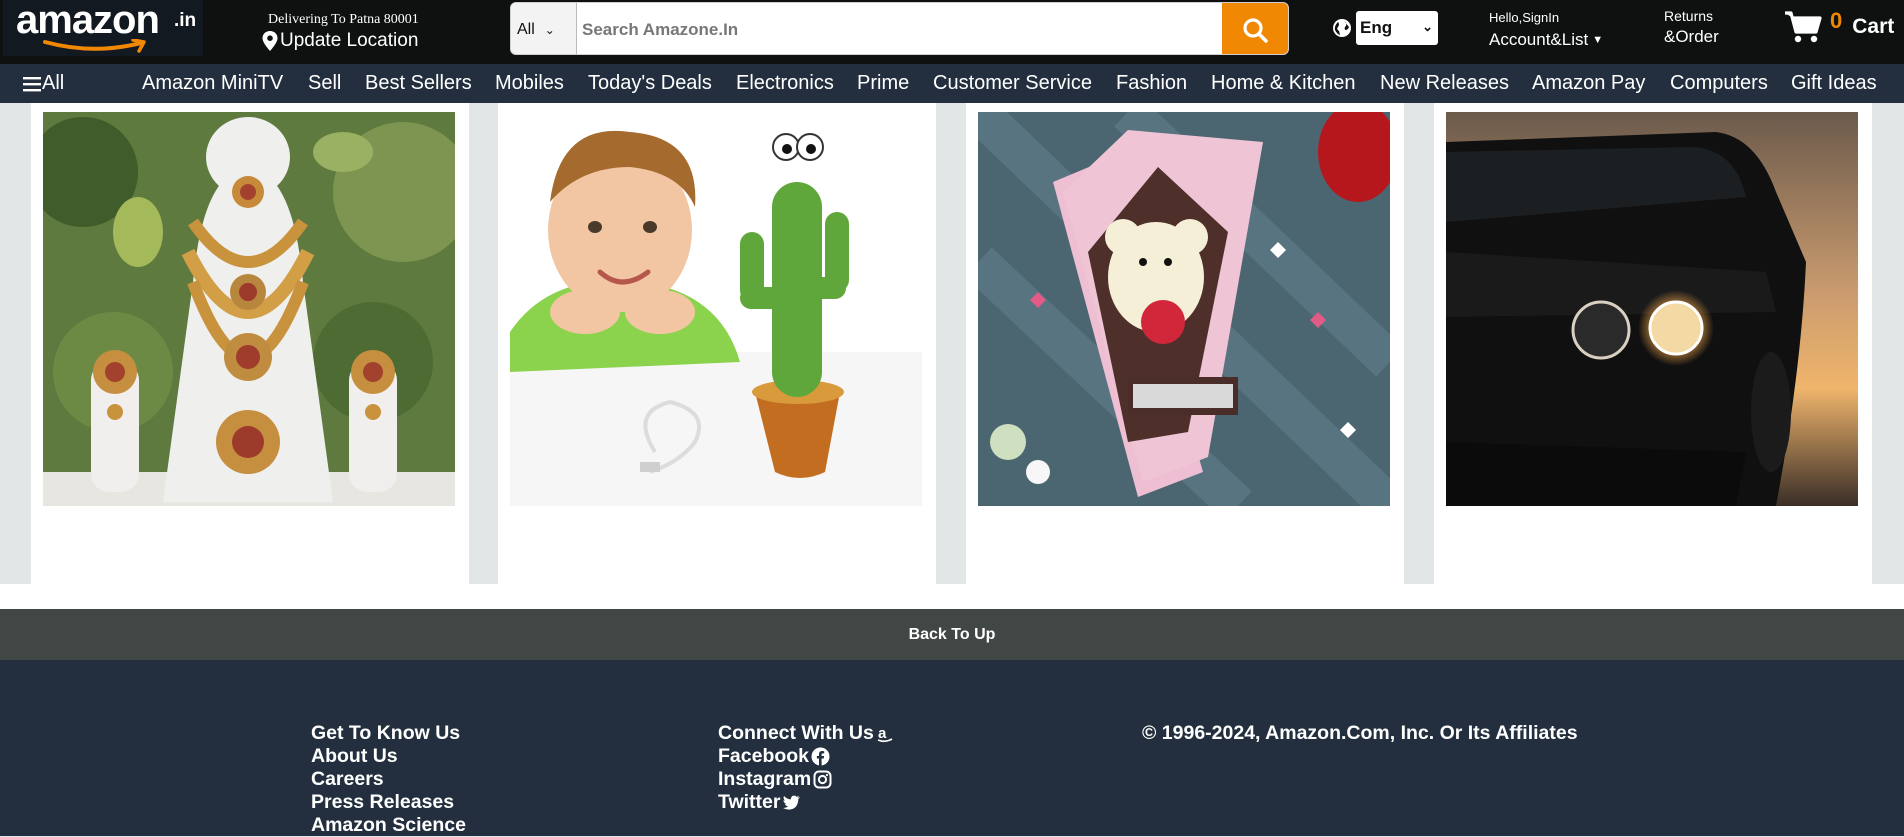 Image resolution: width=1904 pixels, height=837 pixels. I want to click on nav-all-button: All, so click(43, 83).